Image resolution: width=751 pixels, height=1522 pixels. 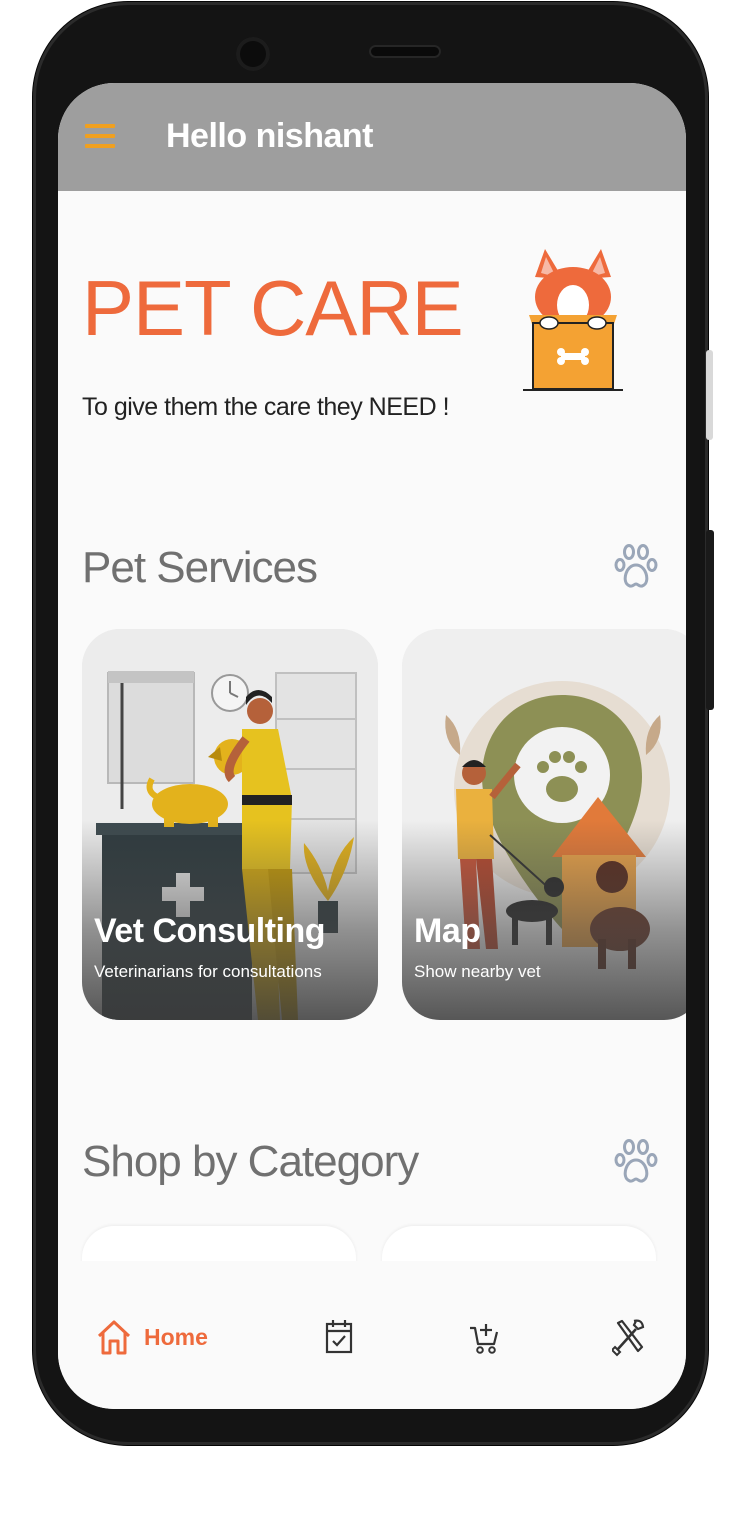 I want to click on vet-consulting-subtitle: Veterinarians for consultations, so click(x=208, y=971).